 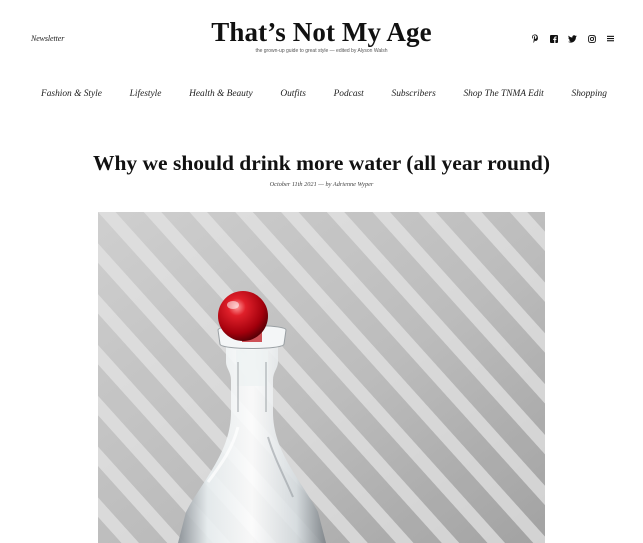 What do you see at coordinates (503, 94) in the screenshot?
I see `nav-item-shop-tnma-edit: Shop The TNMA Edit` at bounding box center [503, 94].